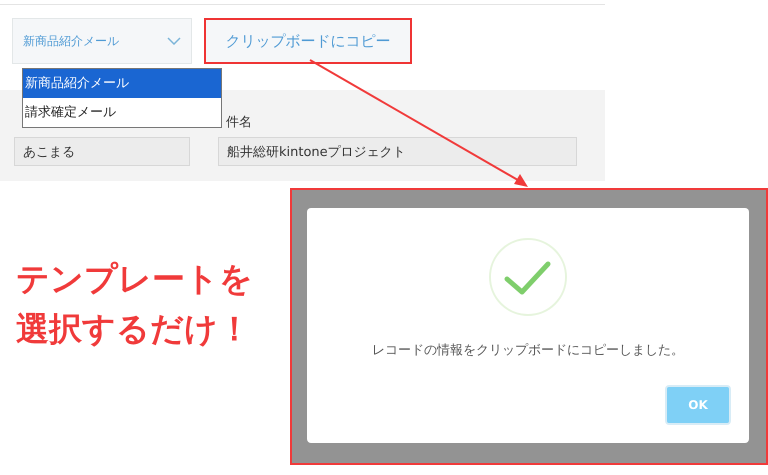 The height and width of the screenshot is (475, 768). Describe the element at coordinates (528, 277) in the screenshot. I see `checkmark-icon` at that location.